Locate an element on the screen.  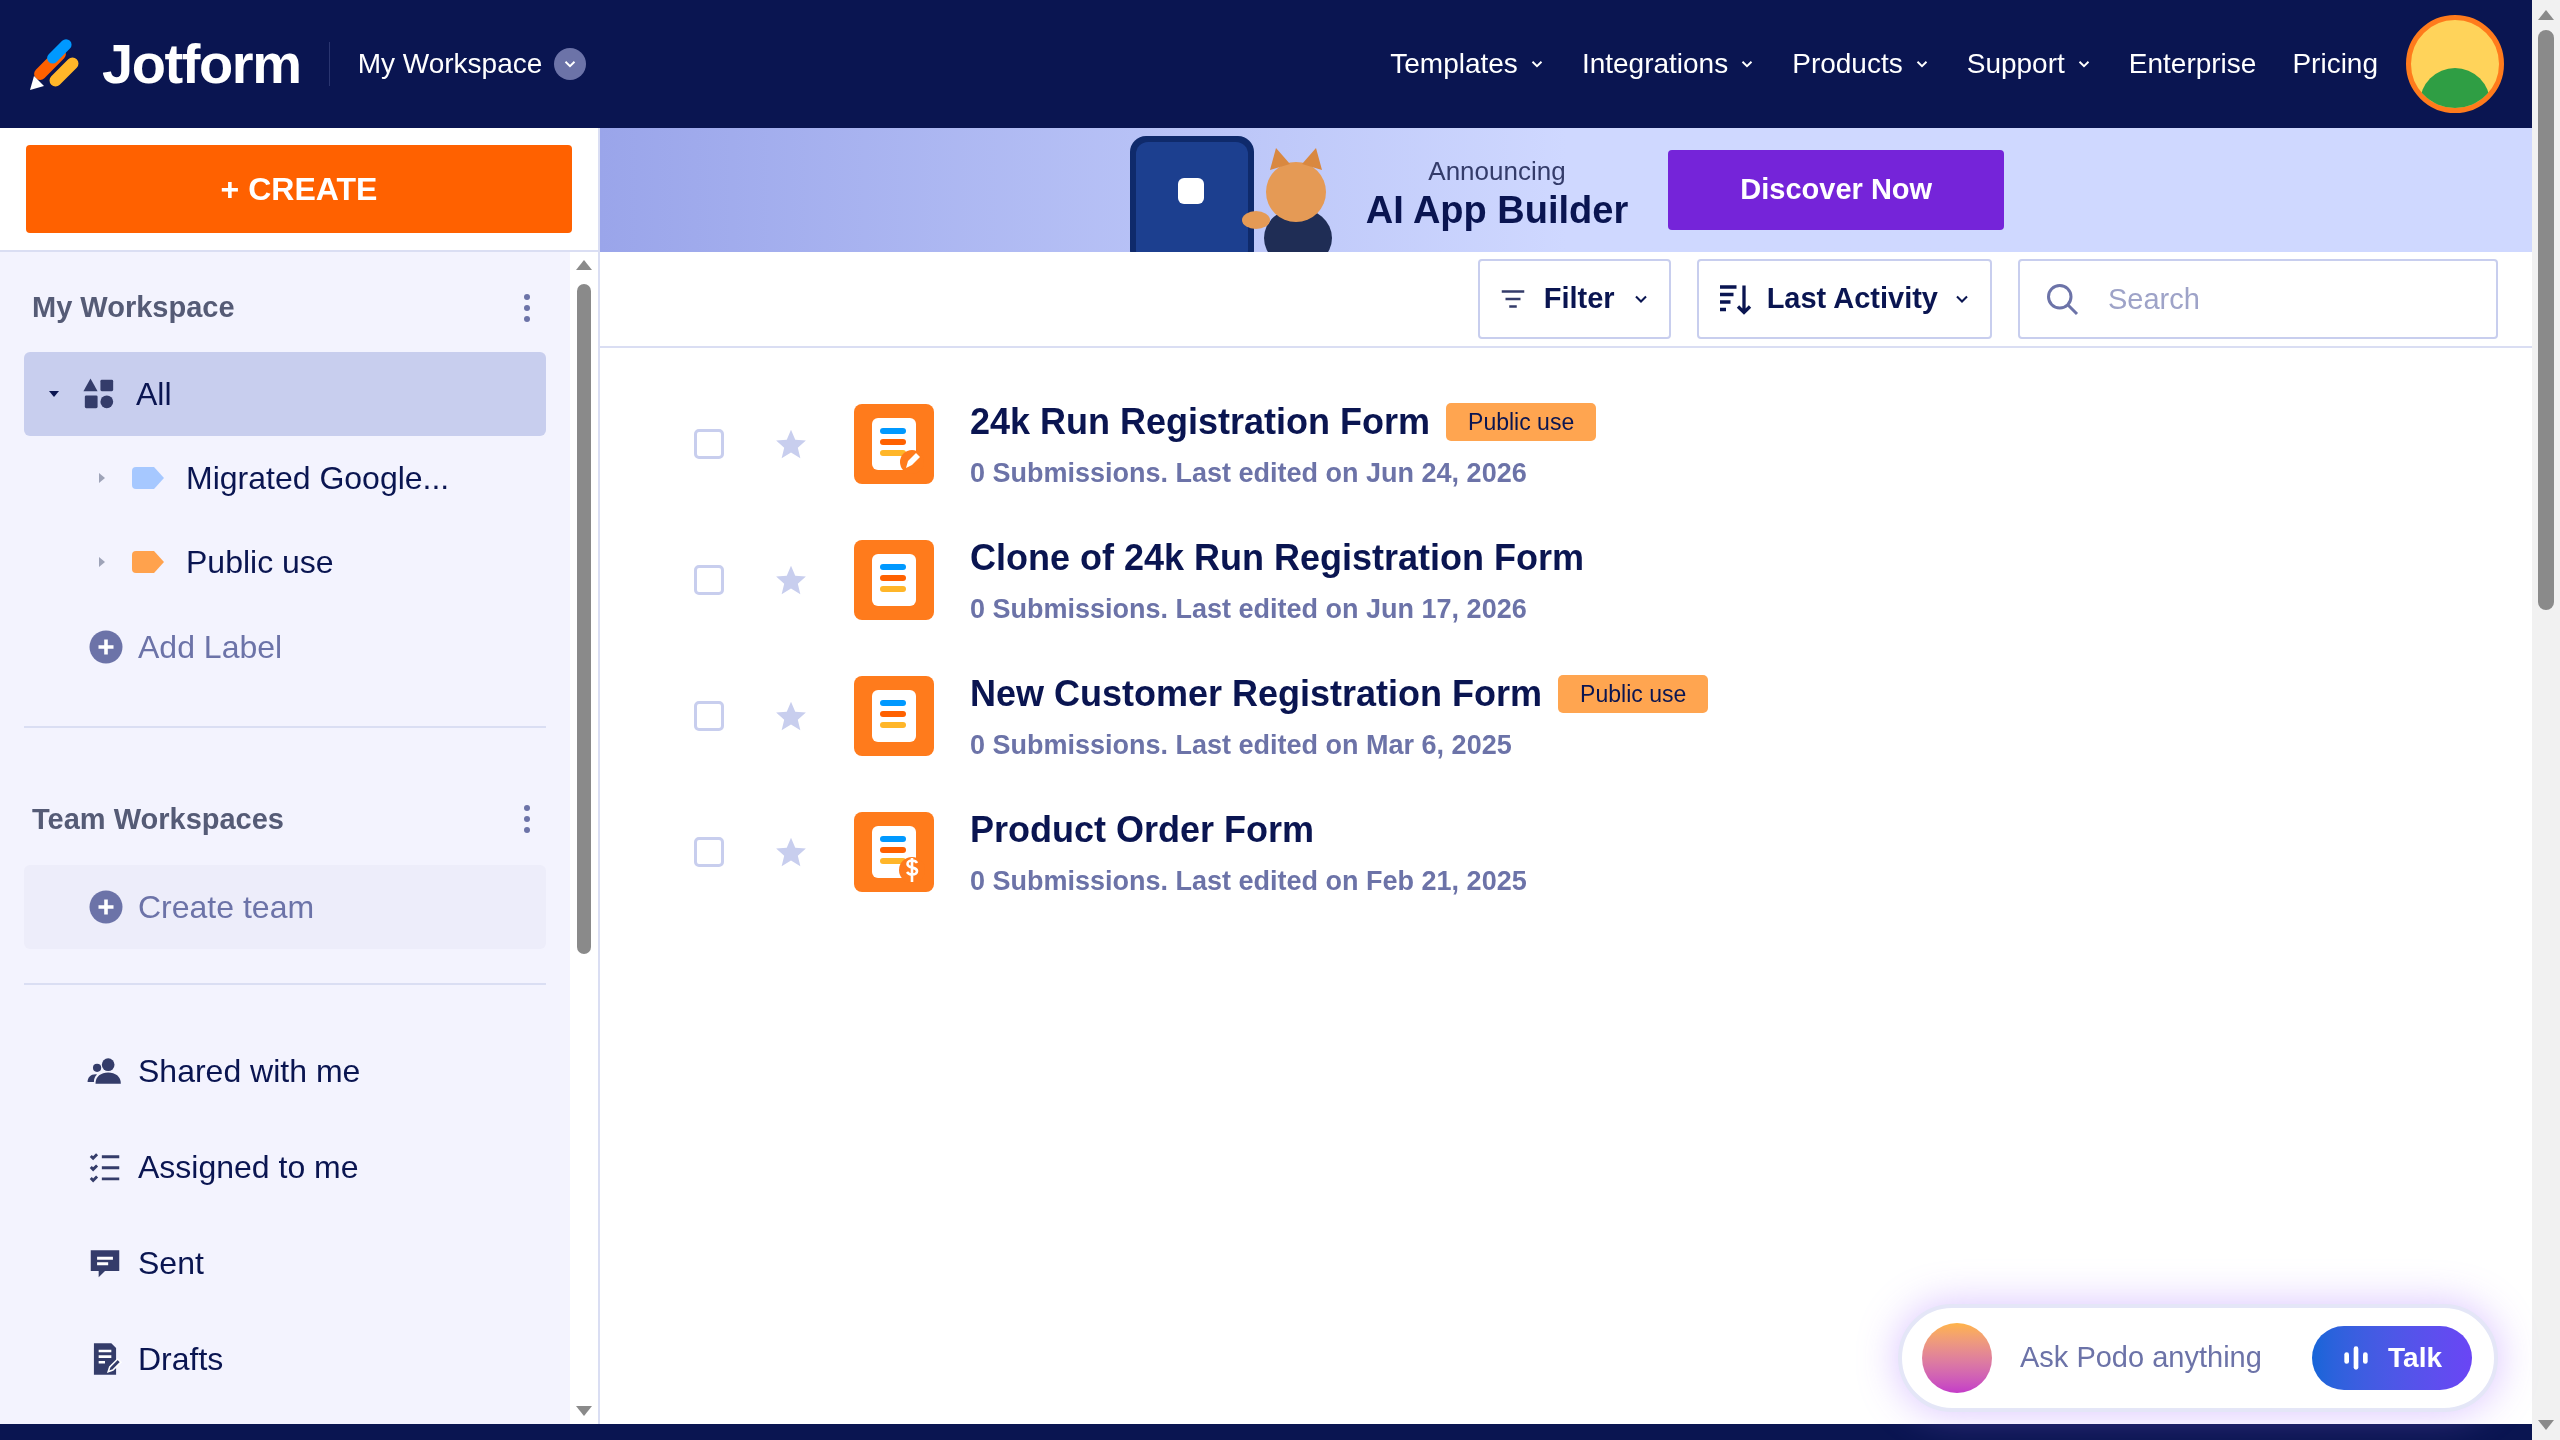
filter-button: Filter is located at coordinates (1574, 299).